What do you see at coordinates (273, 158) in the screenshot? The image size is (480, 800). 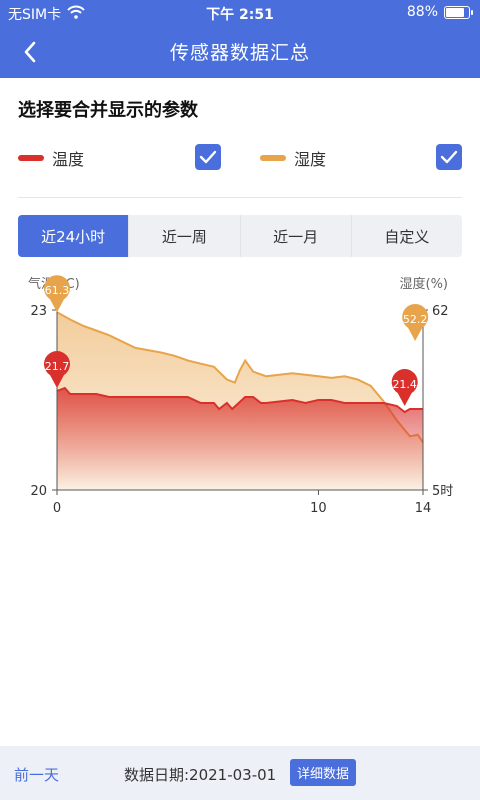 I see `humidity-legend-line` at bounding box center [273, 158].